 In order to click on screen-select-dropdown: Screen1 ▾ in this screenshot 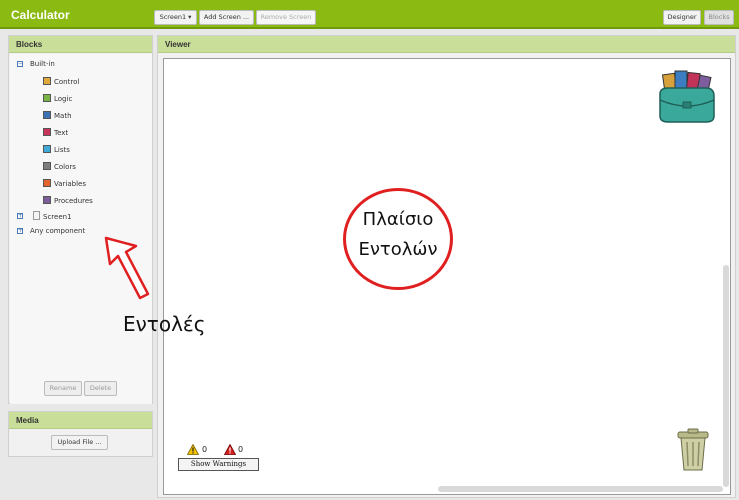, I will do `click(175, 17)`.